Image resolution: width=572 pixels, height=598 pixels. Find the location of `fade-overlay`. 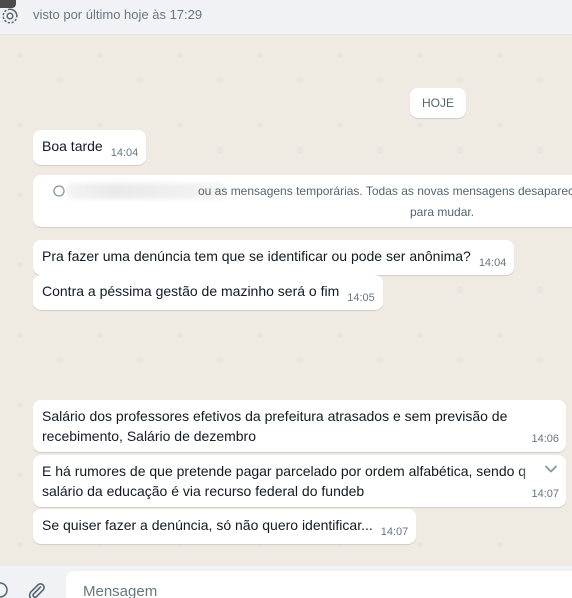

fade-overlay is located at coordinates (542, 470).